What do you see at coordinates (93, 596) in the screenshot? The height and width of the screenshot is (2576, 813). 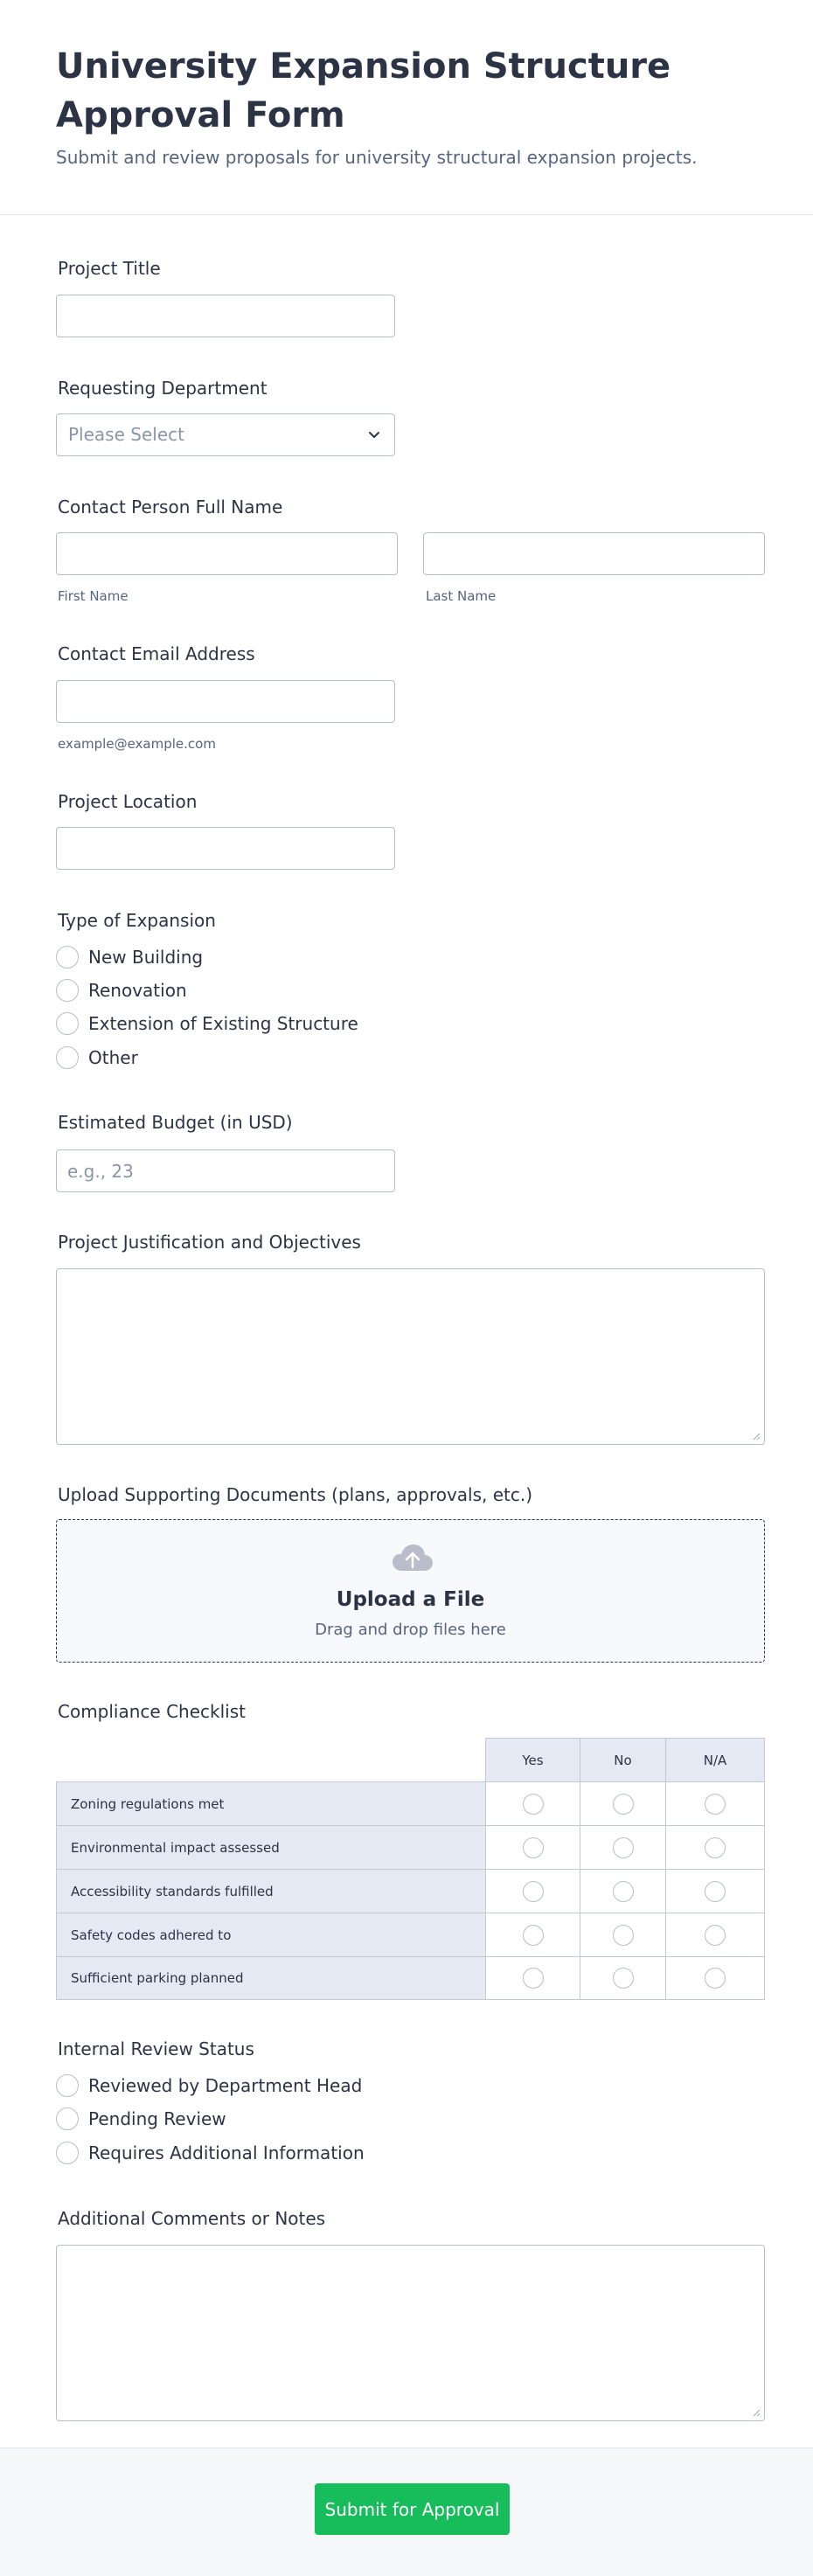 I see `first-name-sublabel: First Name` at bounding box center [93, 596].